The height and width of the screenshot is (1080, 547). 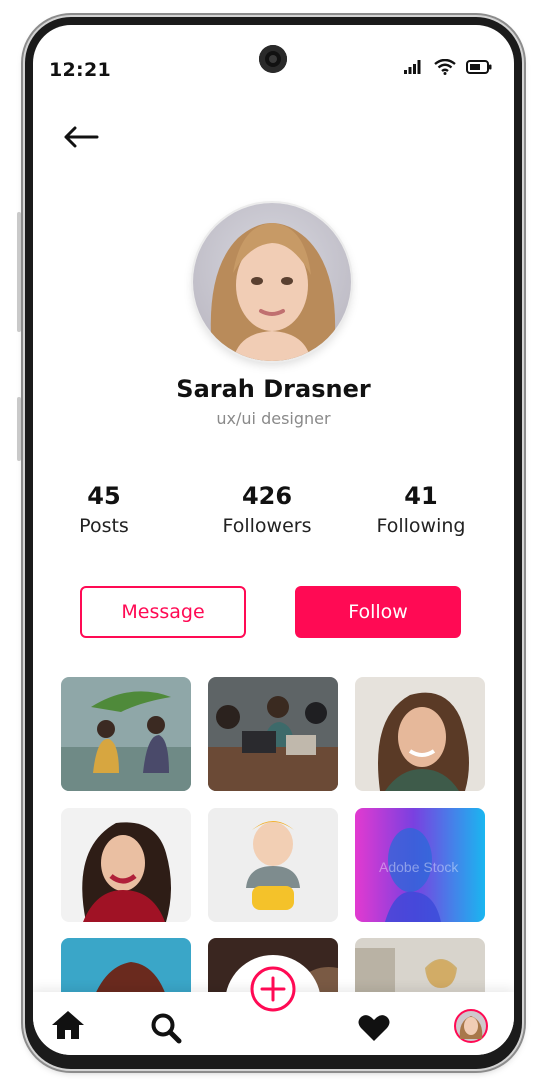 I want to click on home-icon, so click(x=68, y=1025).